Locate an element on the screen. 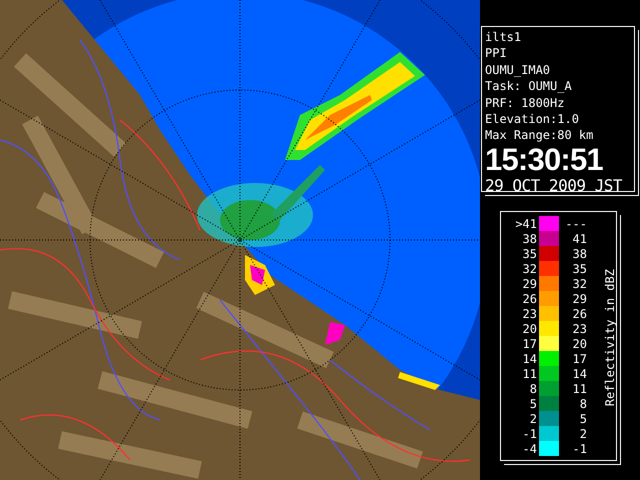 The image size is (640, 480). info-line: PPI is located at coordinates (496, 53).